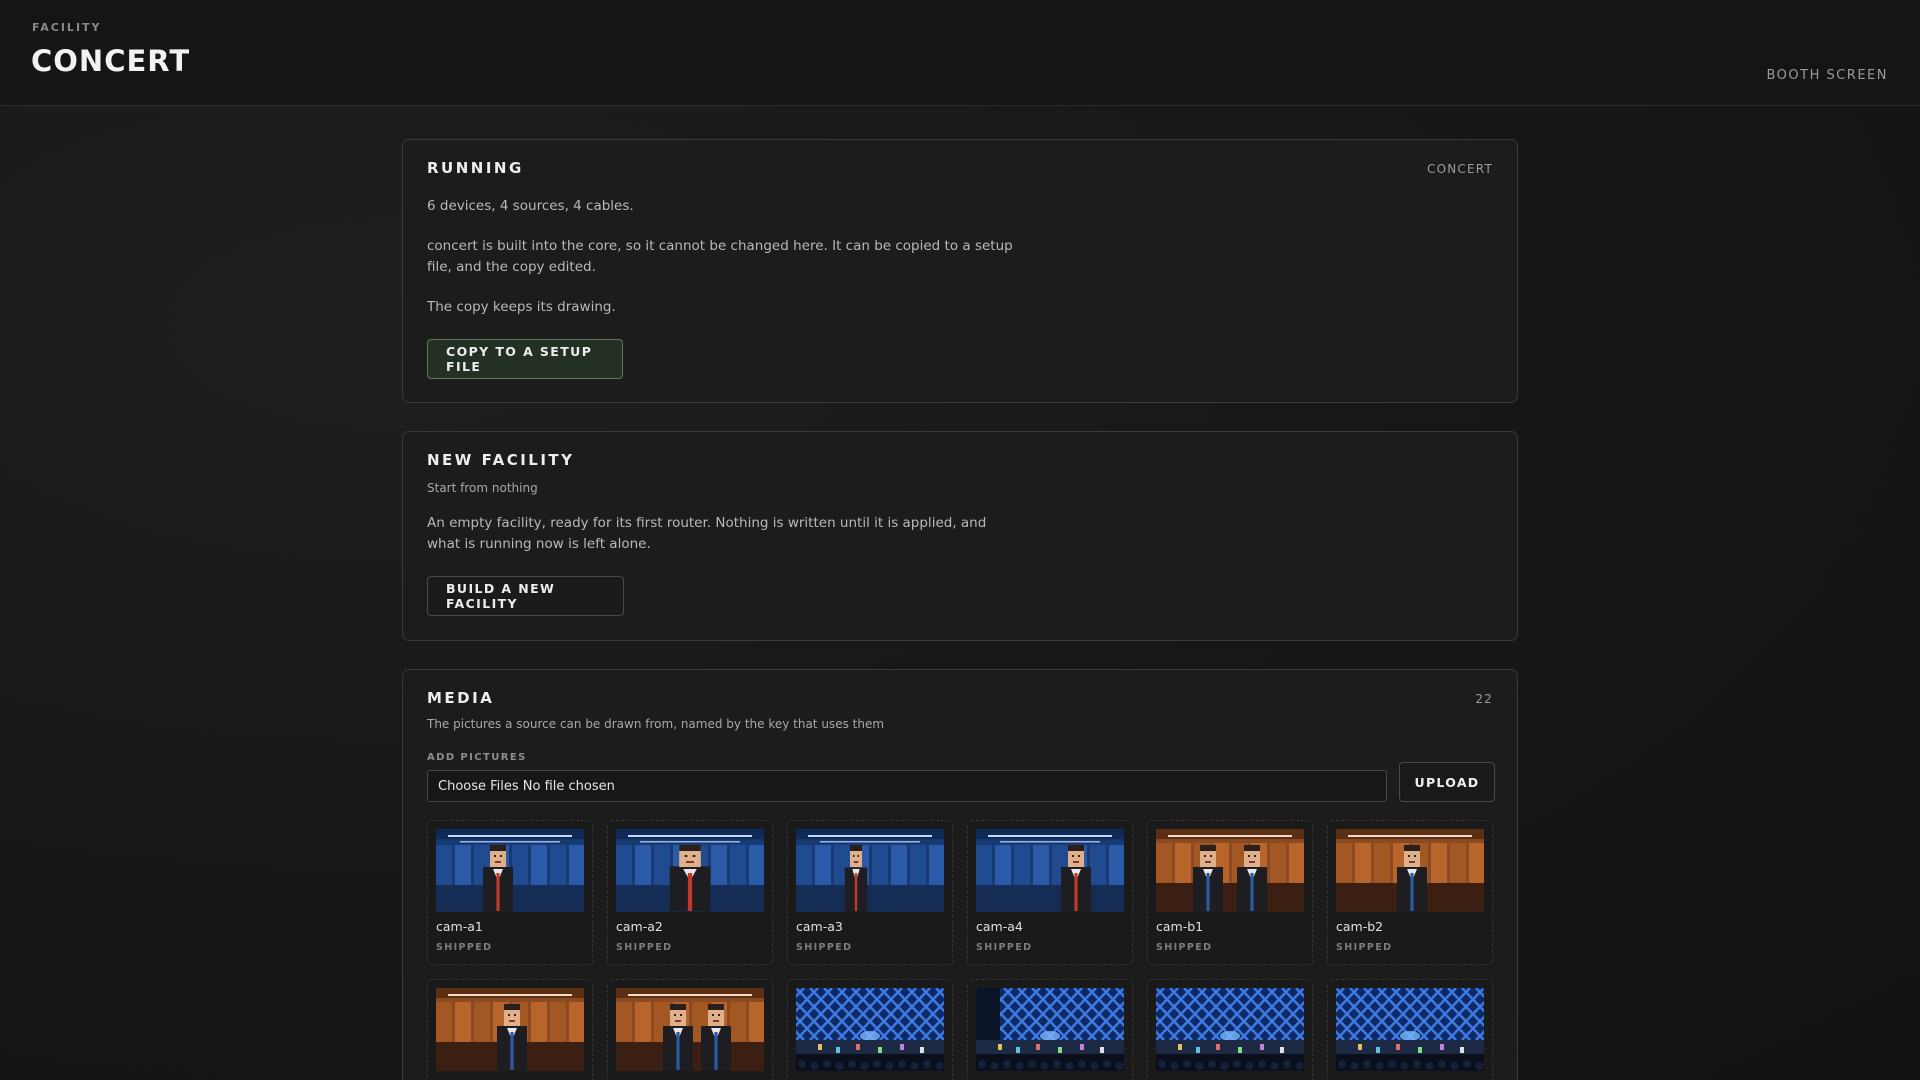 The width and height of the screenshot is (1920, 1080). Describe the element at coordinates (1827, 75) in the screenshot. I see `booth-screen-link: BOOTH SCREEN` at that location.